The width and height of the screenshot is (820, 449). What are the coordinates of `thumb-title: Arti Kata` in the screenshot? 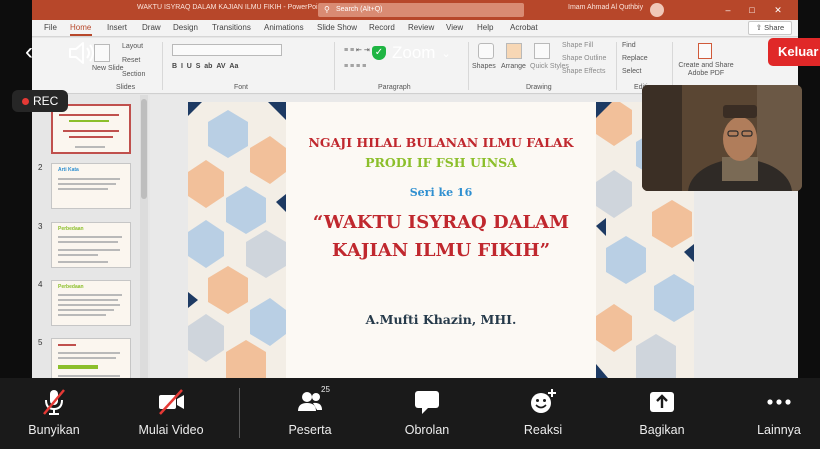 It's located at (68, 170).